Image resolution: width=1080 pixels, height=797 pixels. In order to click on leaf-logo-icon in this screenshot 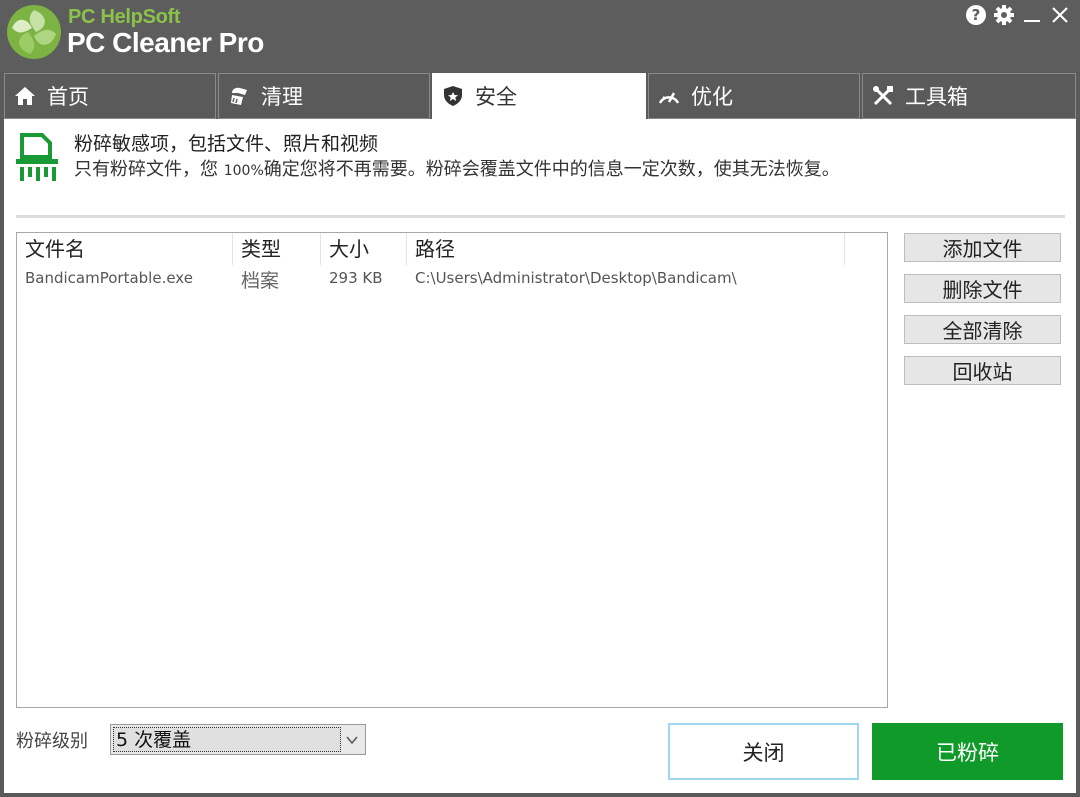, I will do `click(34, 32)`.